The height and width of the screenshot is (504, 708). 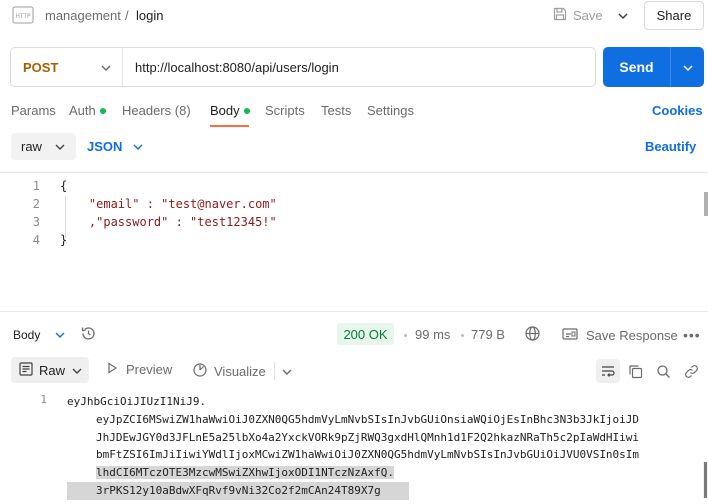 What do you see at coordinates (532, 335) in the screenshot?
I see `globe-icon` at bounding box center [532, 335].